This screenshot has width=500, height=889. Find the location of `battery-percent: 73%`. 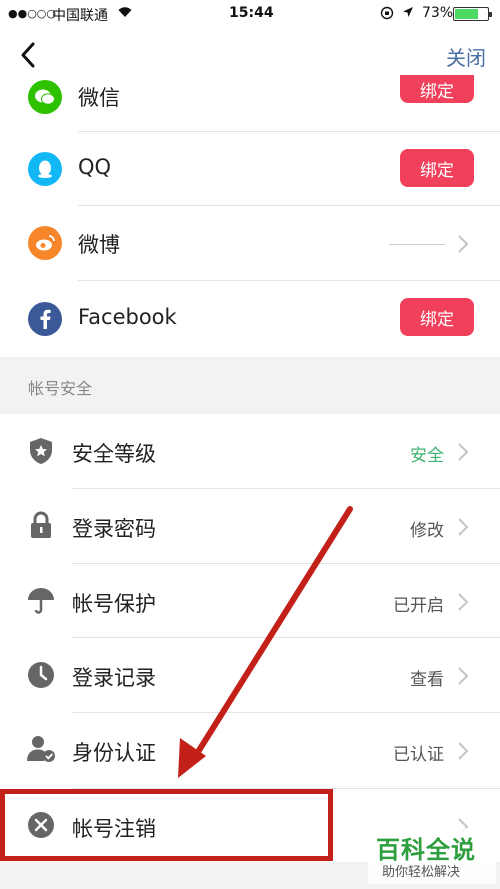

battery-percent: 73% is located at coordinates (438, 13).